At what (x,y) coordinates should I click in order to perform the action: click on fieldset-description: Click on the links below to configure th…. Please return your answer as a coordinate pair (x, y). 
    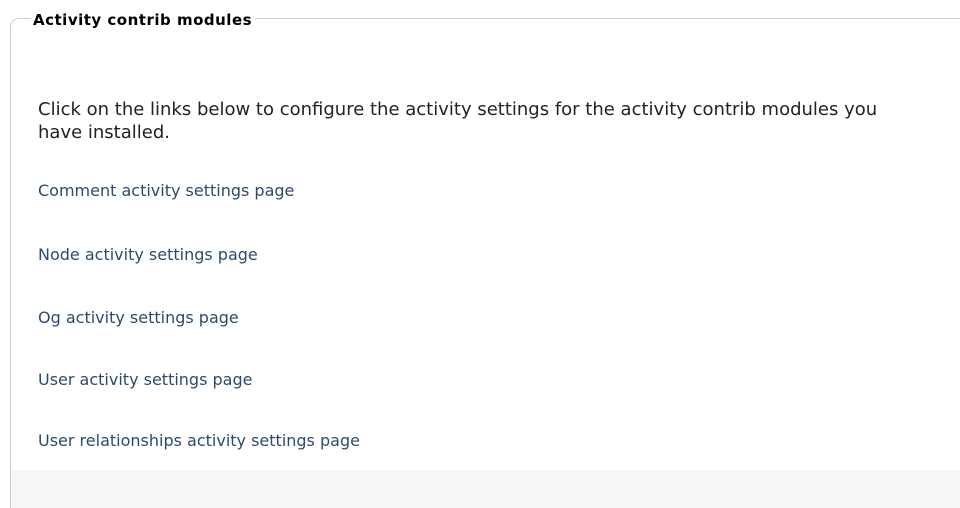
    Looking at the image, I should click on (458, 121).